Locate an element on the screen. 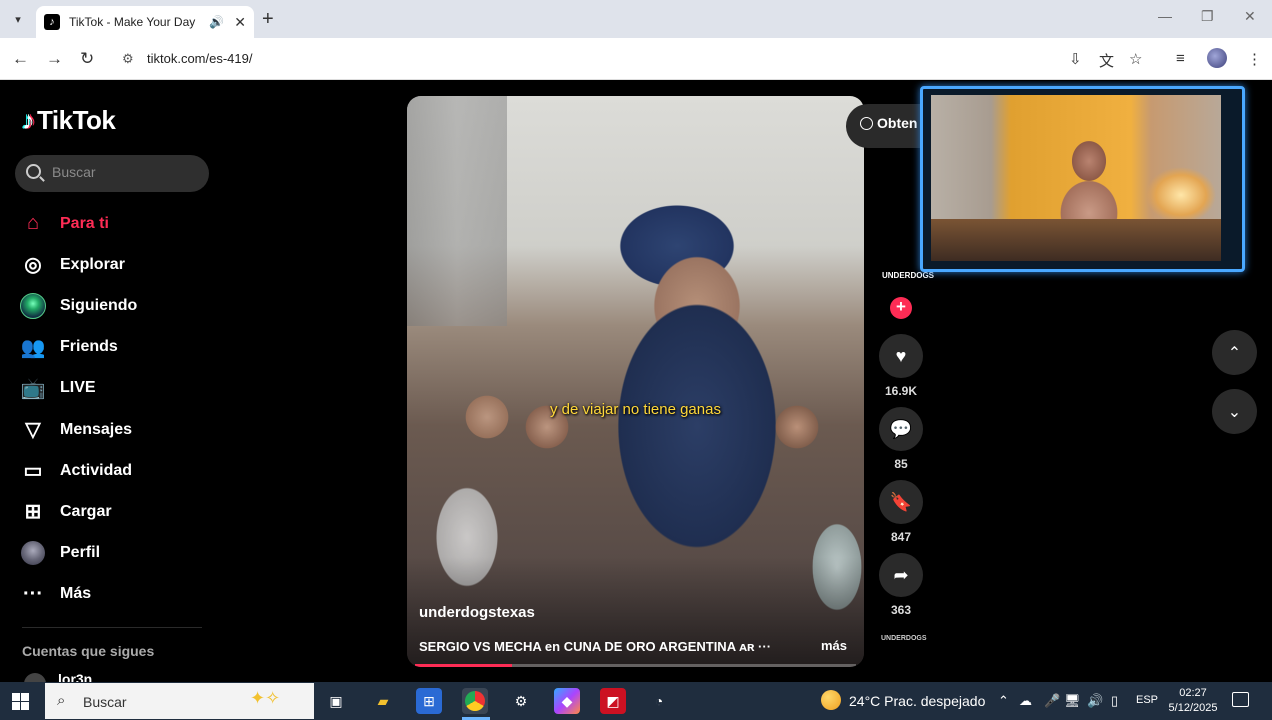 This screenshot has height=720, width=1272. video-progress-fill is located at coordinates (464, 665).